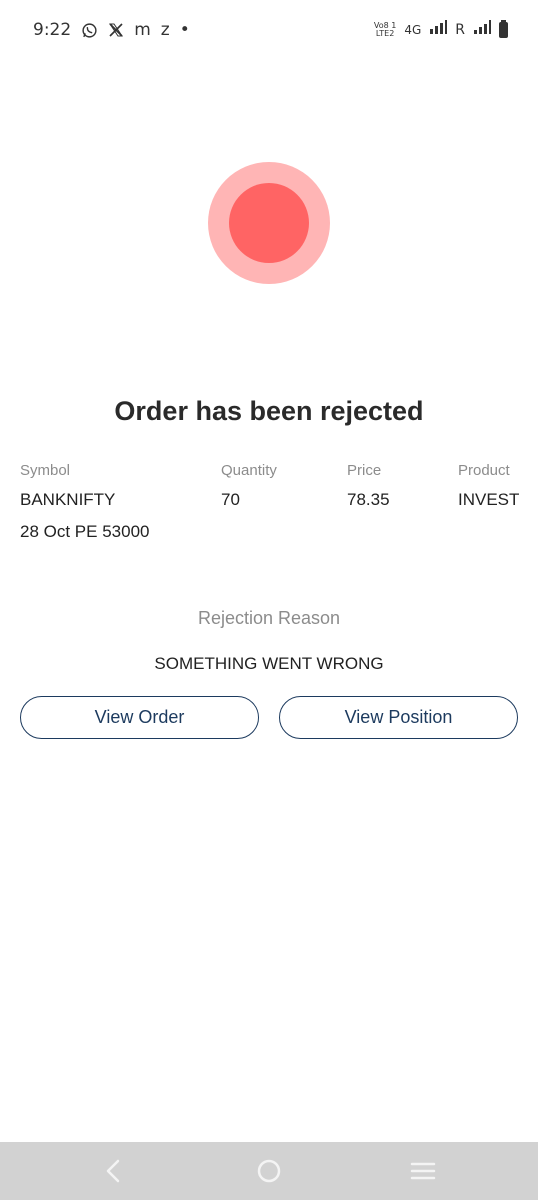 This screenshot has width=538, height=1200. What do you see at coordinates (52, 30) in the screenshot?
I see `status-time: 9:22` at bounding box center [52, 30].